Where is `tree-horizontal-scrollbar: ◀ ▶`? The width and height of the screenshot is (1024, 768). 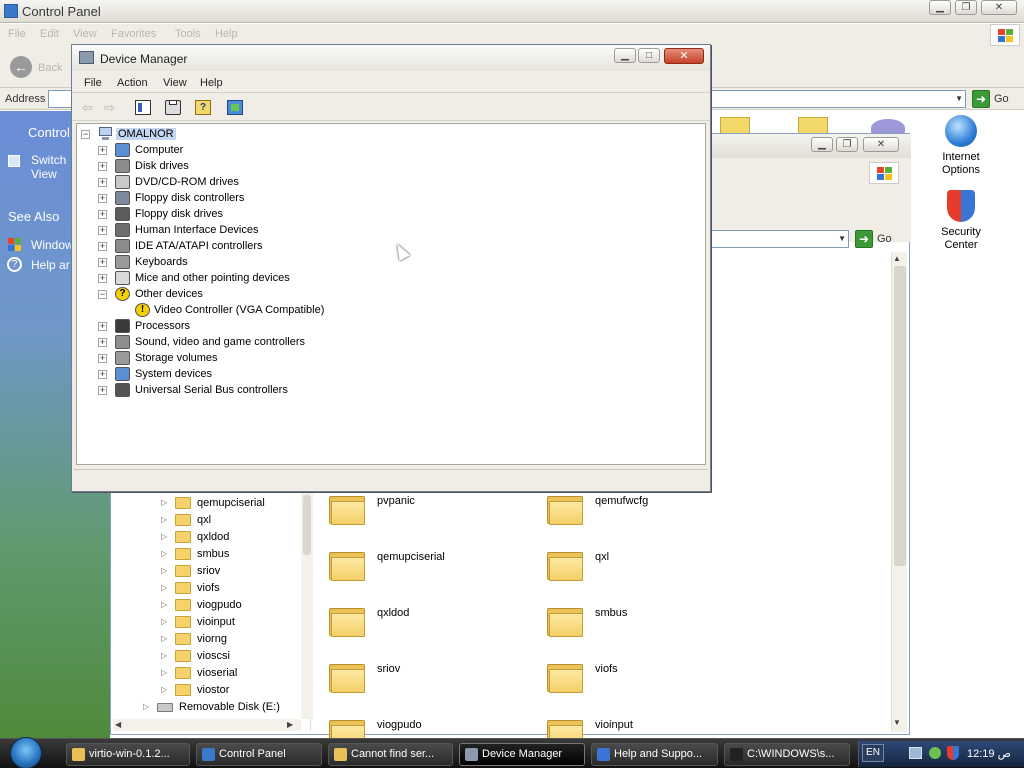
tree-horizontal-scrollbar: ◀ ▶ is located at coordinates (207, 725).